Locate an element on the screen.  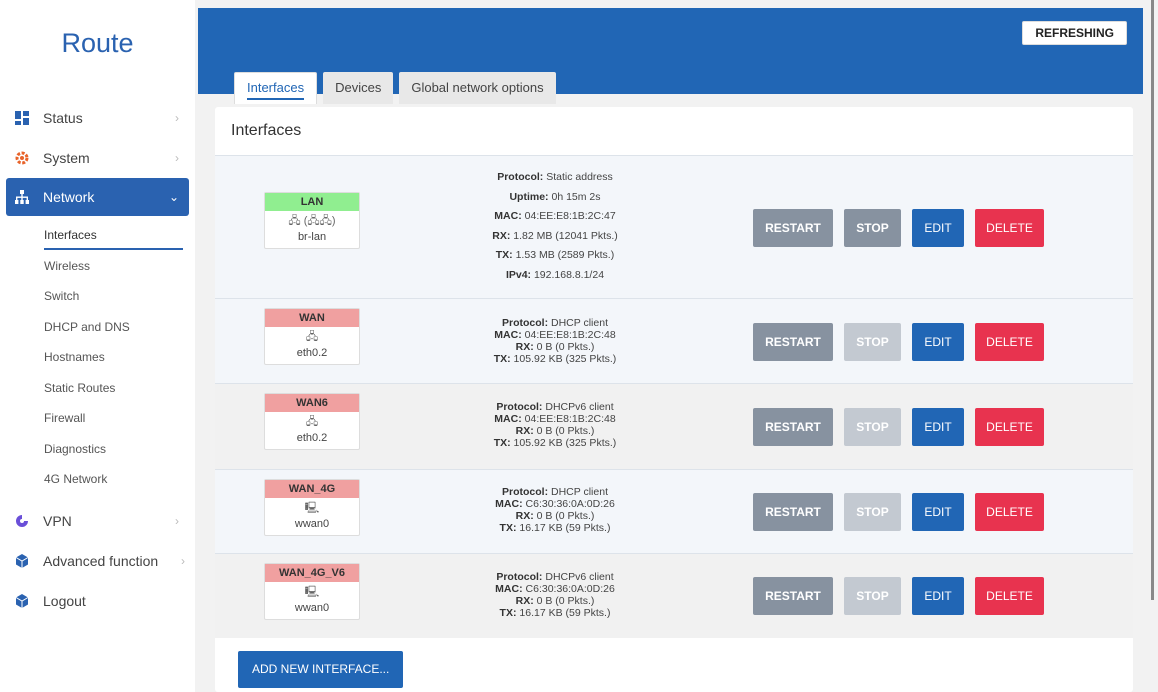
sidebar-item-label: VPN is located at coordinates (57, 520).